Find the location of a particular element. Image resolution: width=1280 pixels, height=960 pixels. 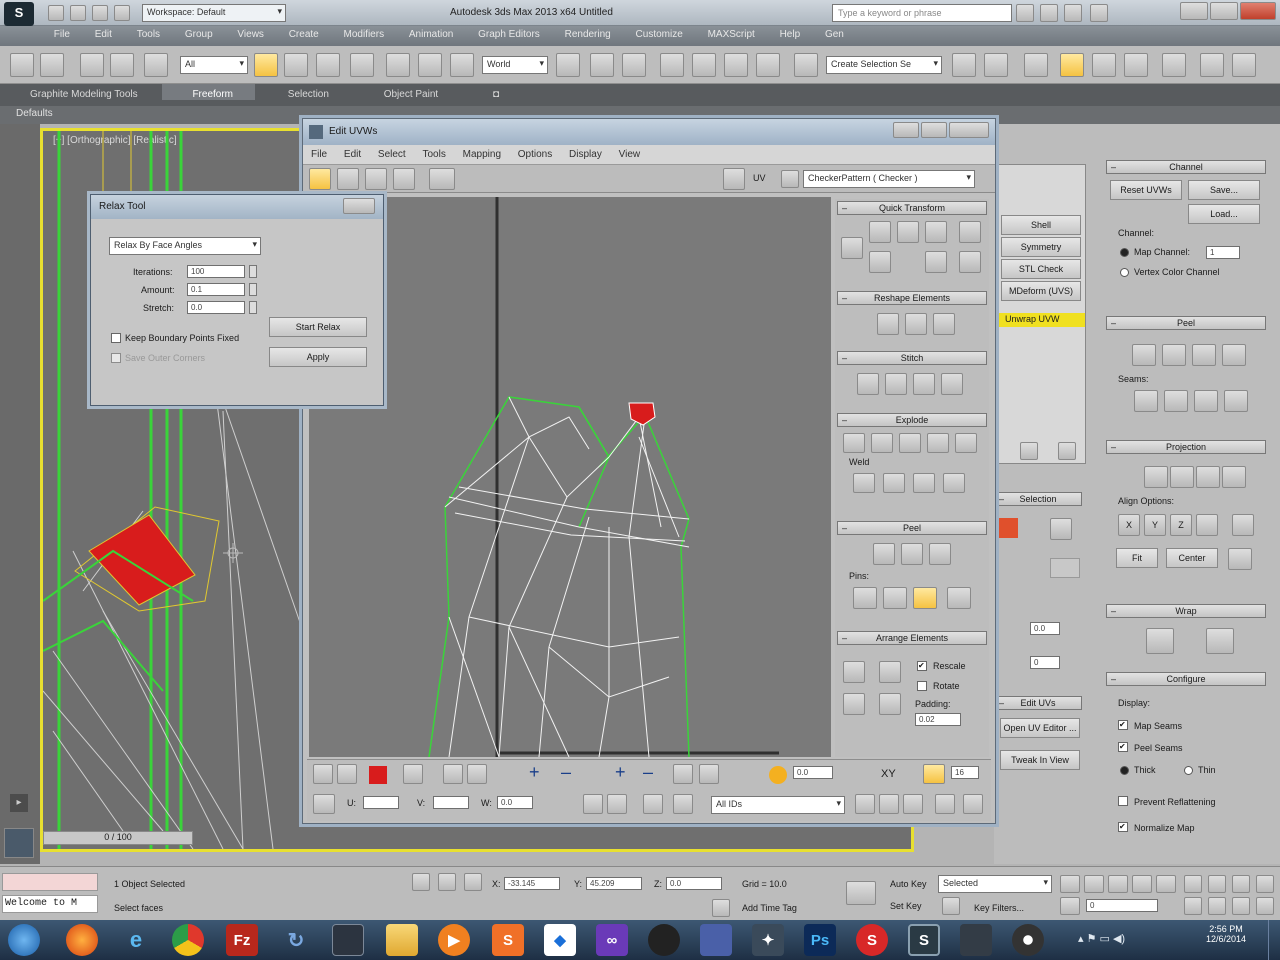

rect-selection-icon is located at coordinates (328, 65).